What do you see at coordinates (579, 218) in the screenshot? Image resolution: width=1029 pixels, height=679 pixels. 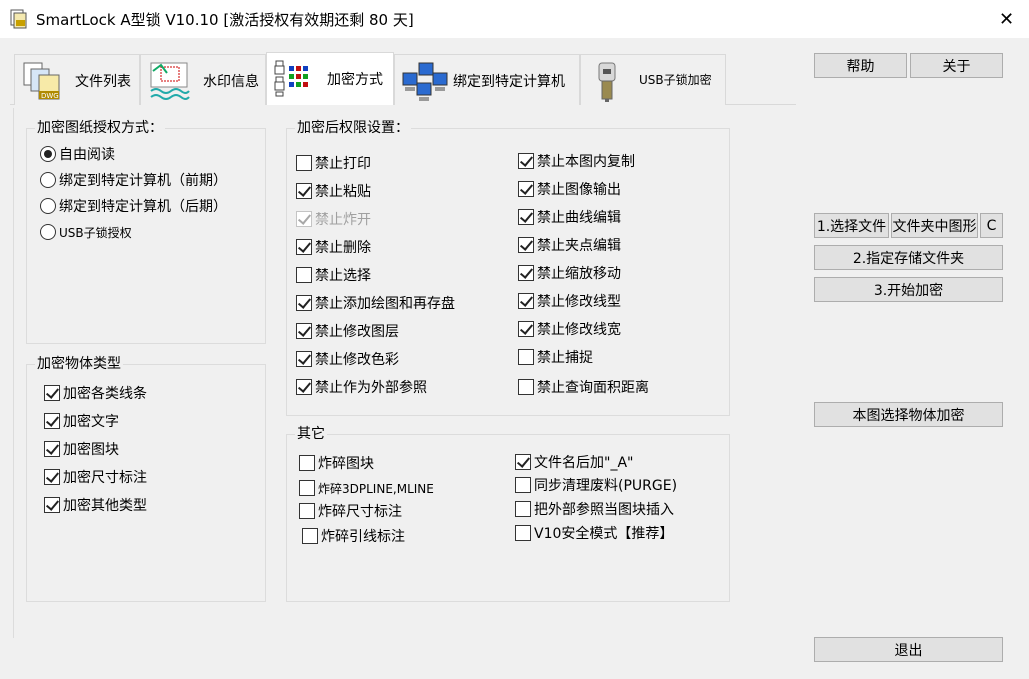 I see `checkbox-label: 禁止曲线编辑` at bounding box center [579, 218].